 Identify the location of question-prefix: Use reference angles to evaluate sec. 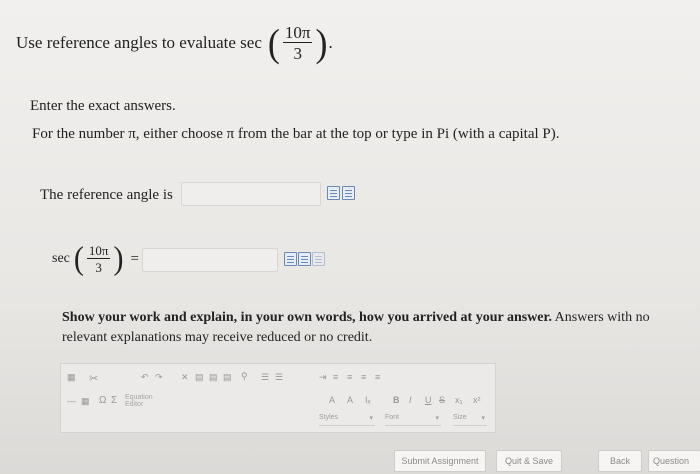
(139, 42).